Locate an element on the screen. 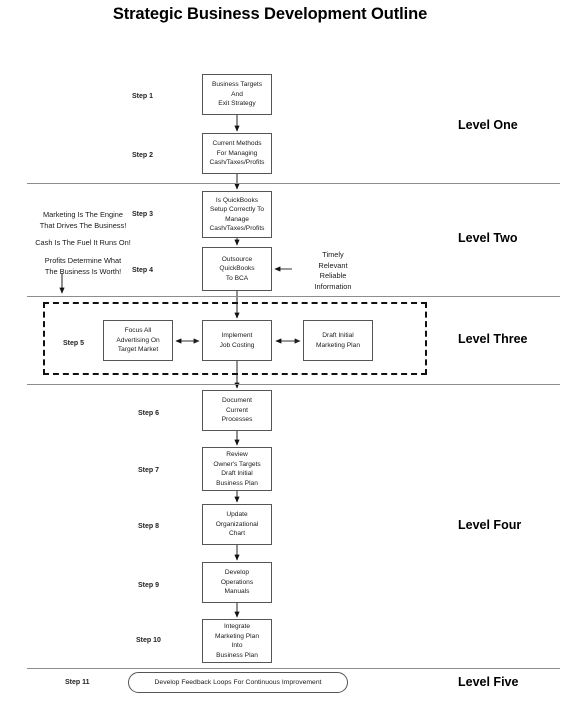  node-text: Develop Operations Manuals is located at coordinates (237, 582).